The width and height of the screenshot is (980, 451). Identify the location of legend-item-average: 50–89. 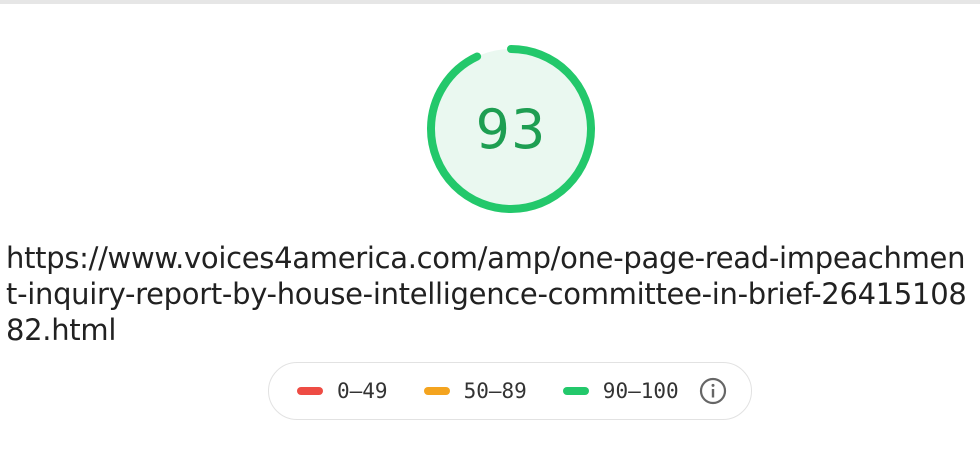
(475, 391).